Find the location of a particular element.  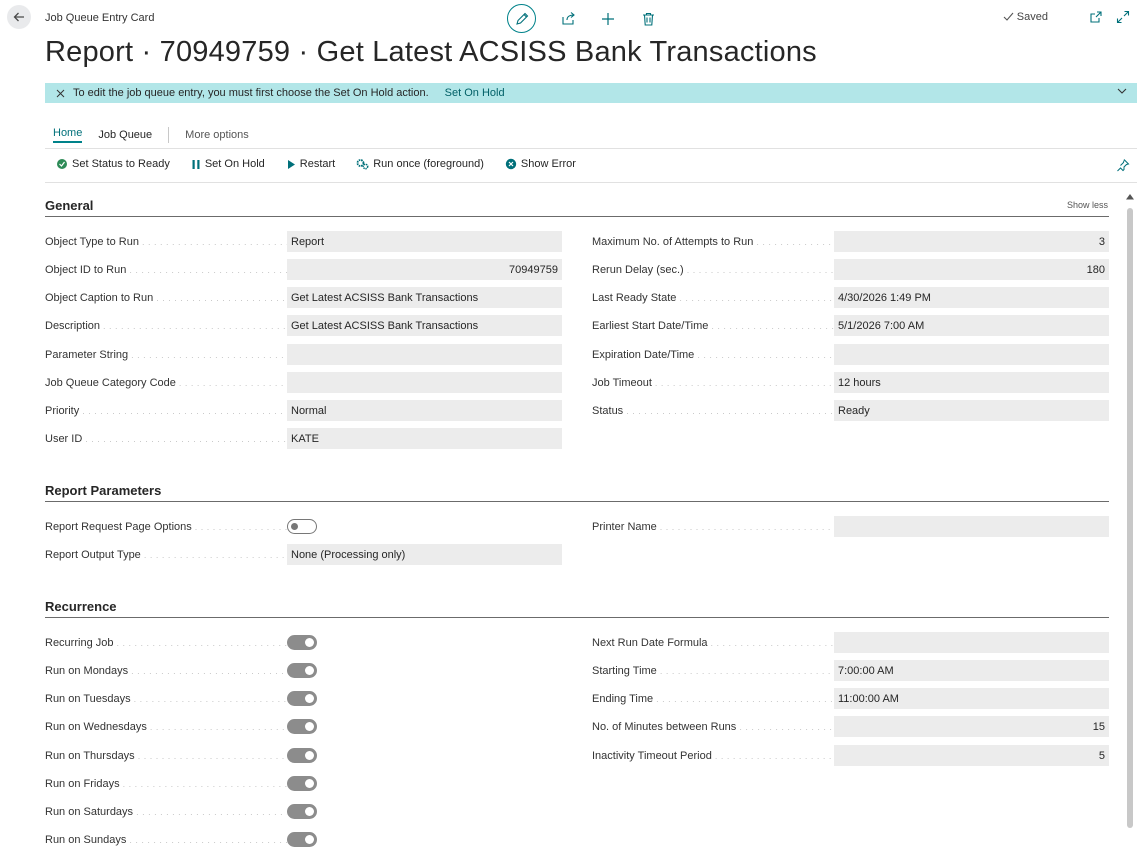

expand-icon is located at coordinates (1123, 17).